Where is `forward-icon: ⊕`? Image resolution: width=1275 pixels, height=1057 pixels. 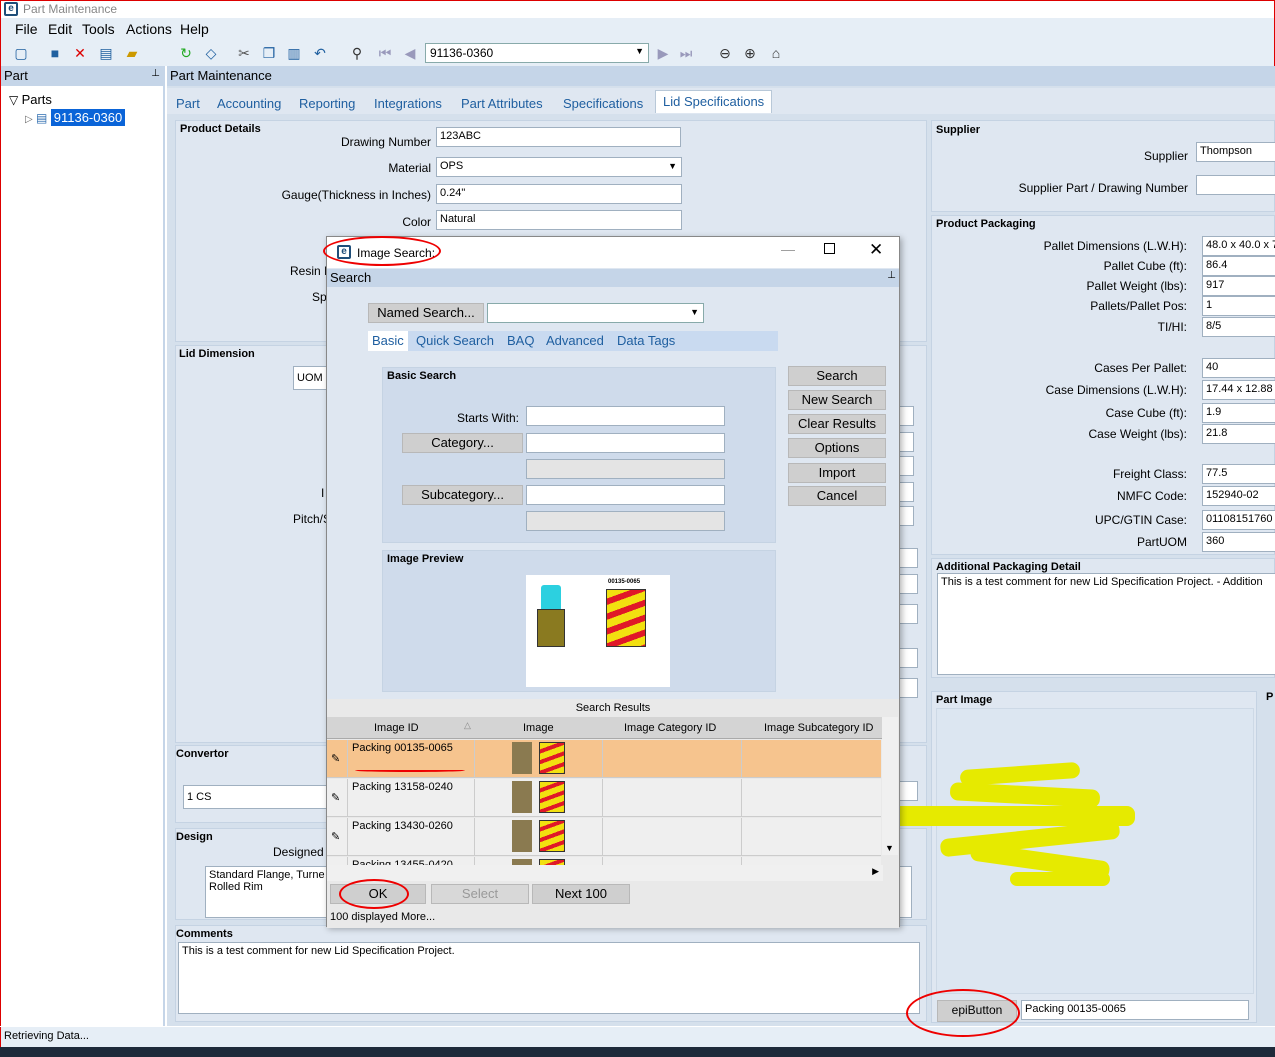
forward-icon: ⊕ is located at coordinates (750, 53).